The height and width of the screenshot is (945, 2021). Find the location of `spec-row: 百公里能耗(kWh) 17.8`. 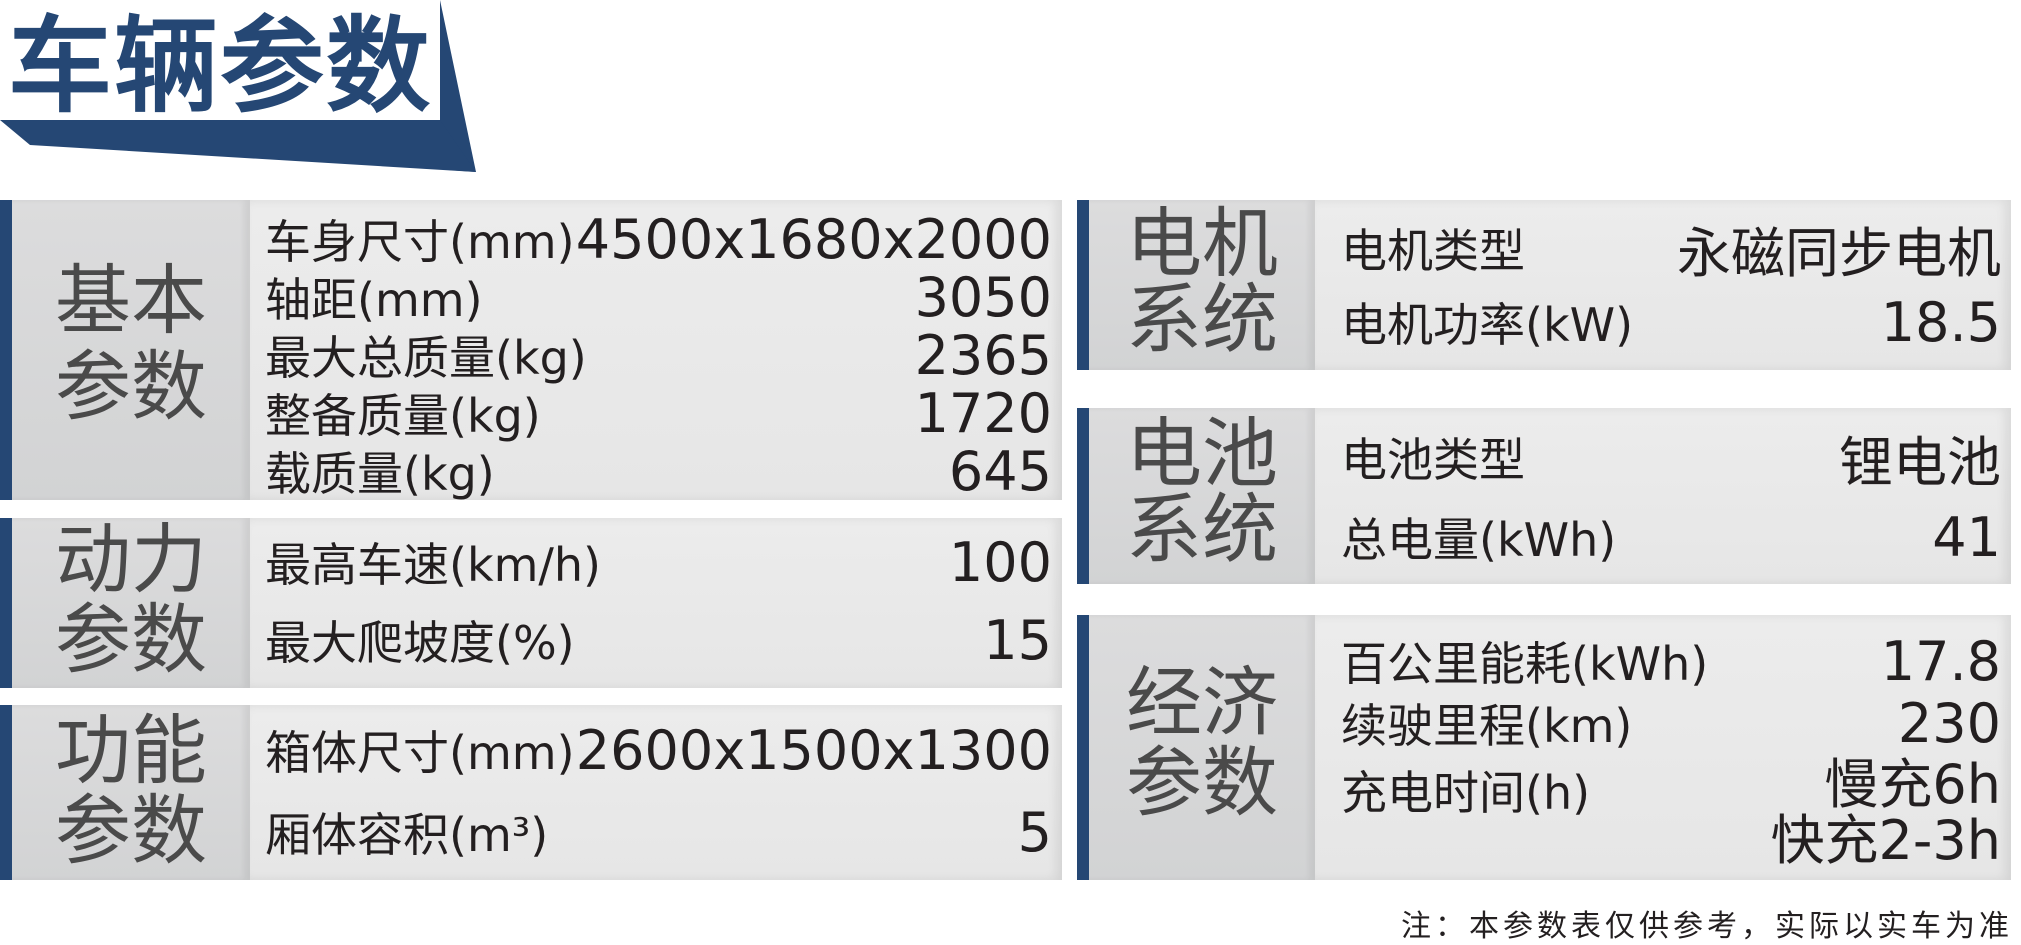

spec-row: 百公里能耗(kWh) 17.8 is located at coordinates (1671, 661).